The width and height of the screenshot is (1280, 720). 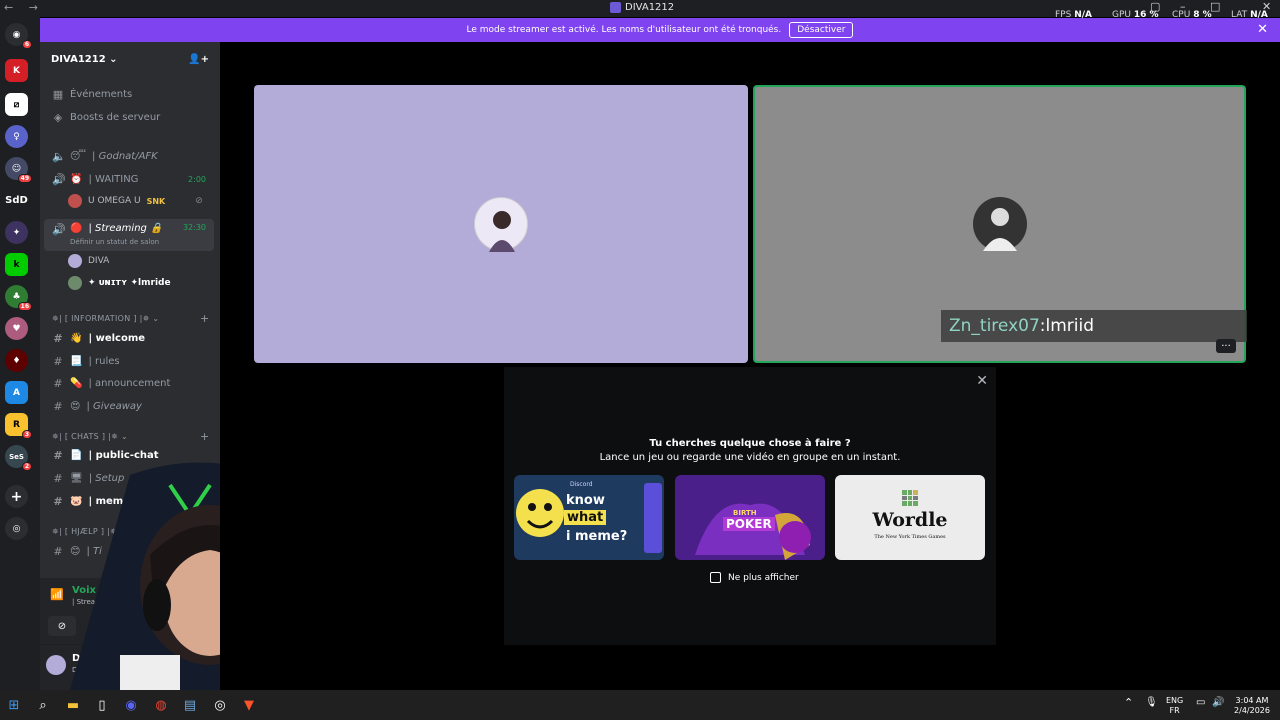 I want to click on obs-icon: ◎, so click(x=220, y=705).